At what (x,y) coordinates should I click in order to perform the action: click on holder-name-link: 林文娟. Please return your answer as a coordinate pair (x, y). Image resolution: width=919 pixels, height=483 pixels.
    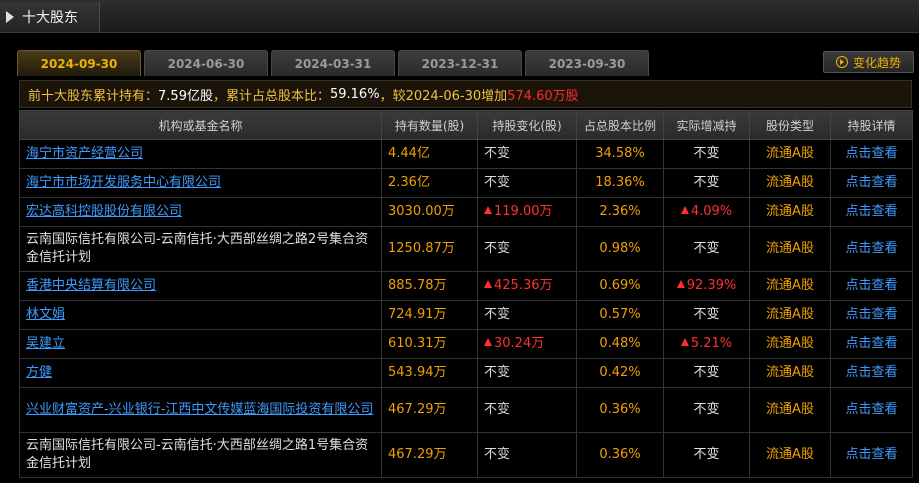
    Looking at the image, I should click on (45, 314).